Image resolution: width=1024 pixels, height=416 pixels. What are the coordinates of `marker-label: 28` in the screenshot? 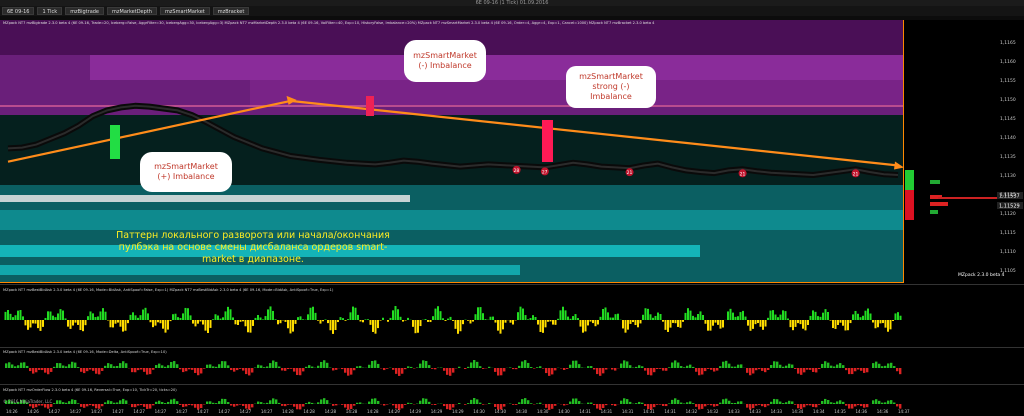 It's located at (517, 171).